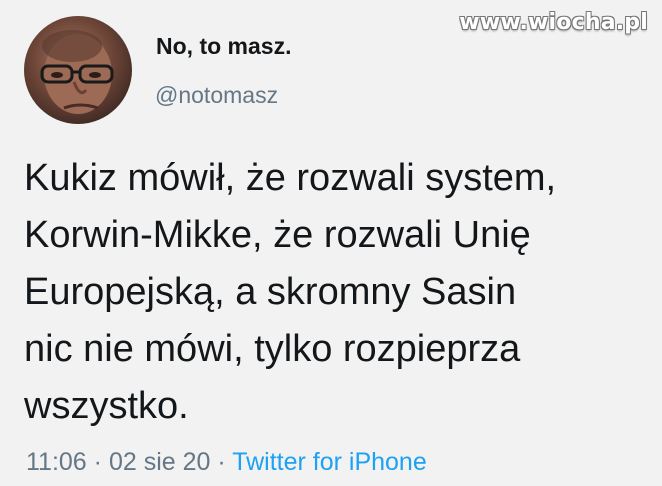 This screenshot has width=662, height=486. What do you see at coordinates (272, 349) in the screenshot?
I see `tweet-text-line: nic nie mówi, tylko rozpieprza` at bounding box center [272, 349].